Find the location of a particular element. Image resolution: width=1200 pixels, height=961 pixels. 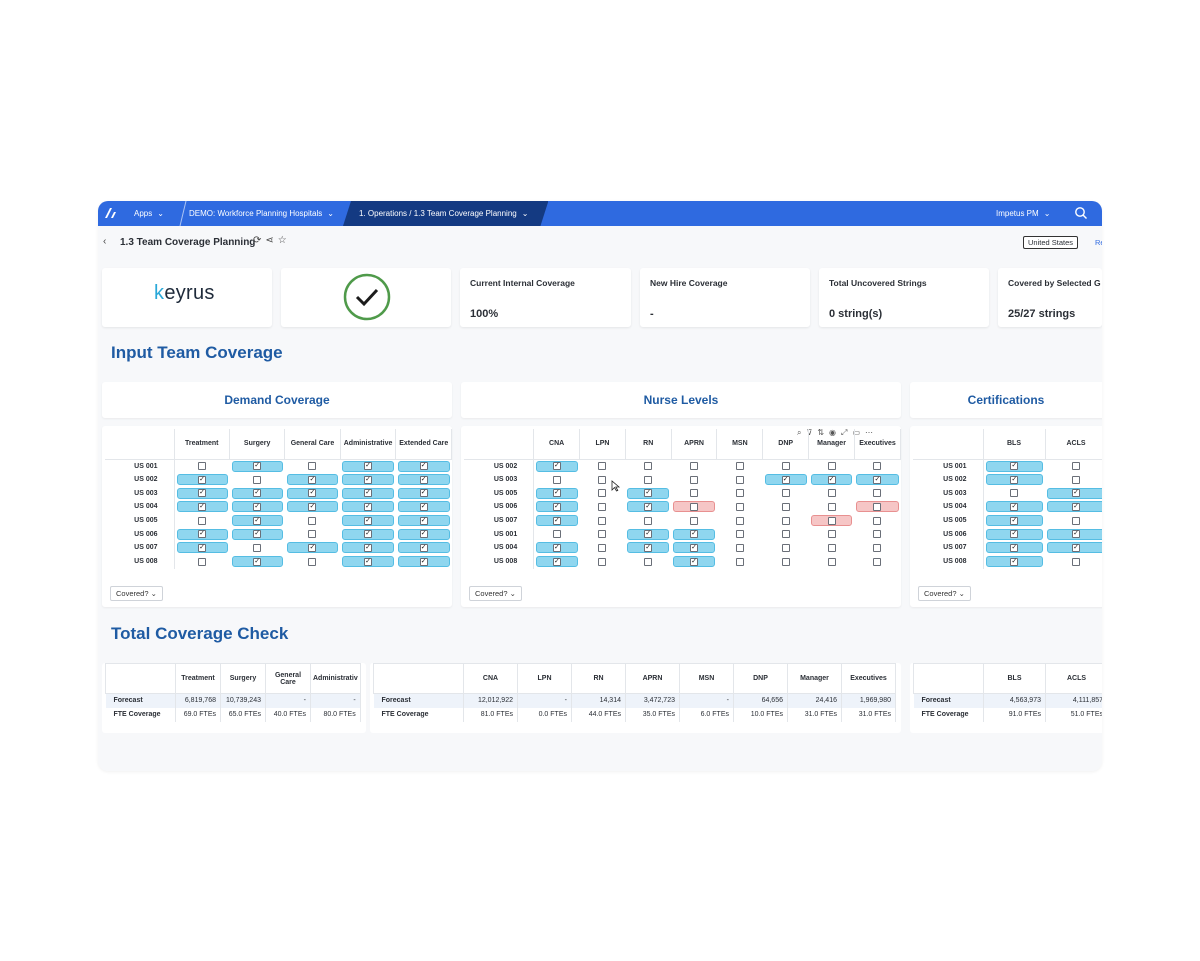

refresh-icon: ⟳ is located at coordinates (257, 240).